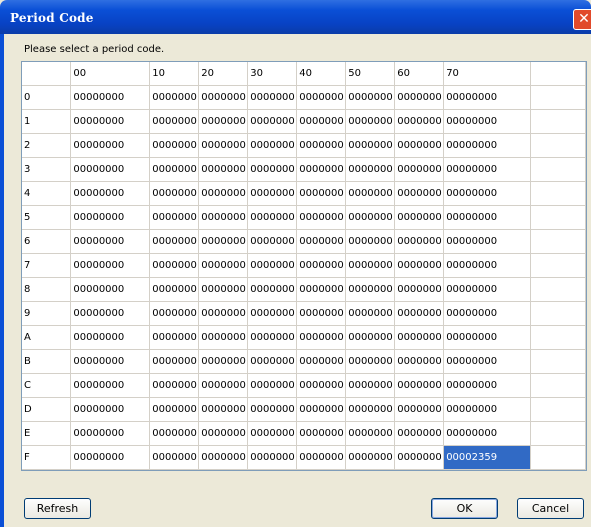  Describe the element at coordinates (582, 19) in the screenshot. I see `close-button: ✕` at that location.